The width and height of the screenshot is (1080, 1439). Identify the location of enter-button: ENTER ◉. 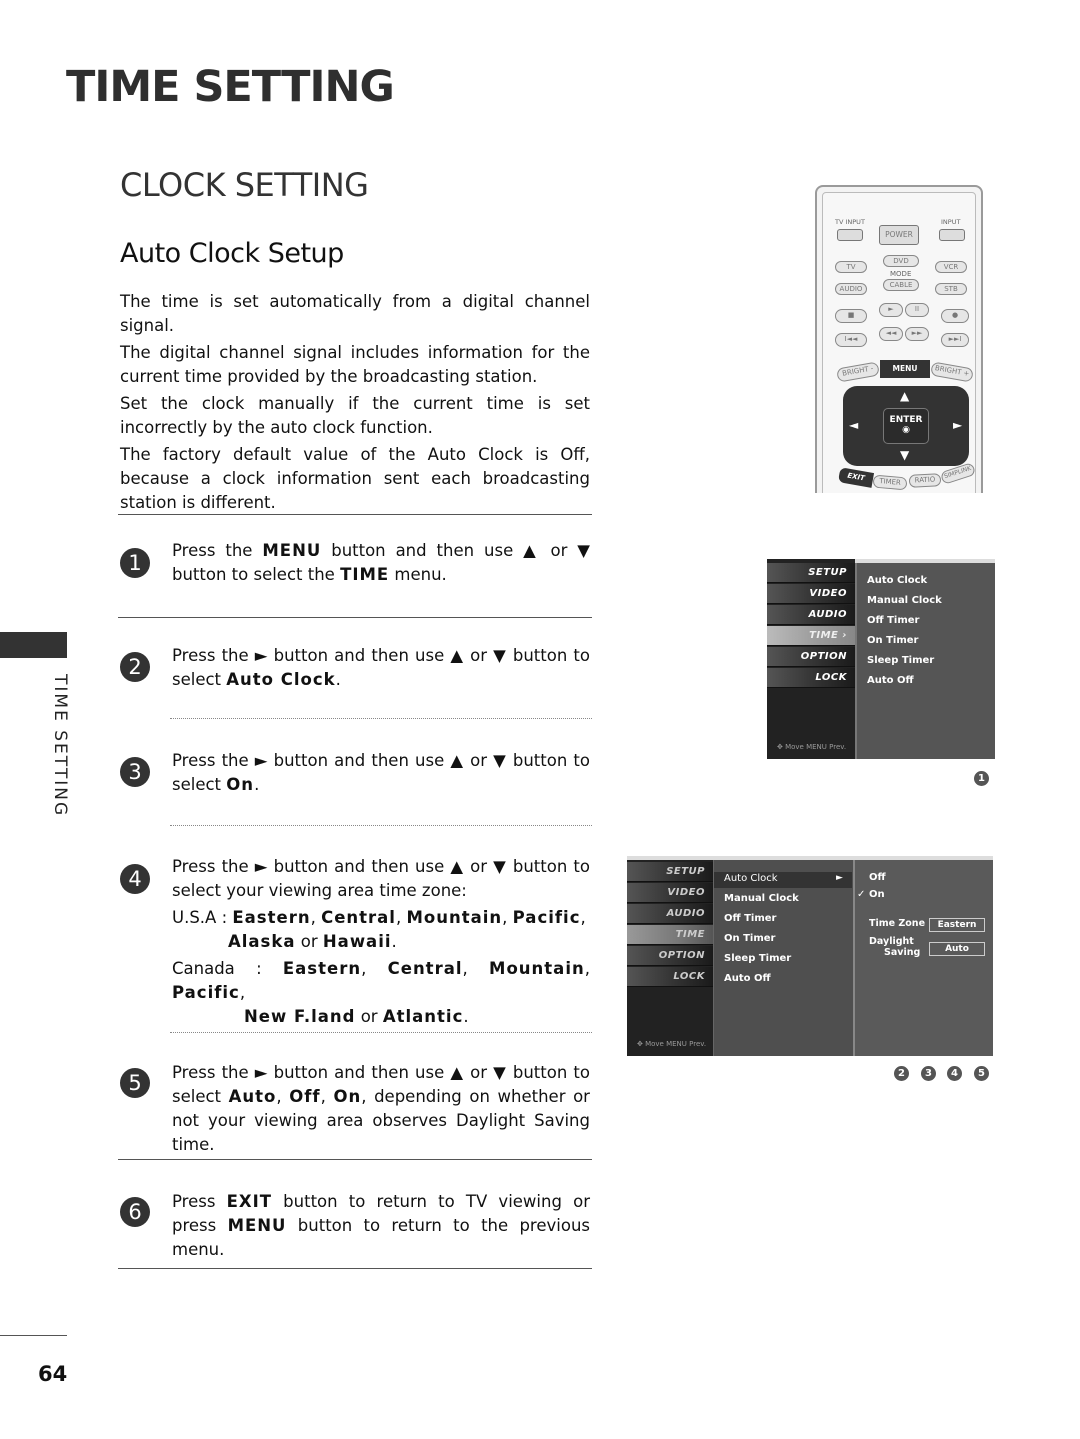
(906, 426).